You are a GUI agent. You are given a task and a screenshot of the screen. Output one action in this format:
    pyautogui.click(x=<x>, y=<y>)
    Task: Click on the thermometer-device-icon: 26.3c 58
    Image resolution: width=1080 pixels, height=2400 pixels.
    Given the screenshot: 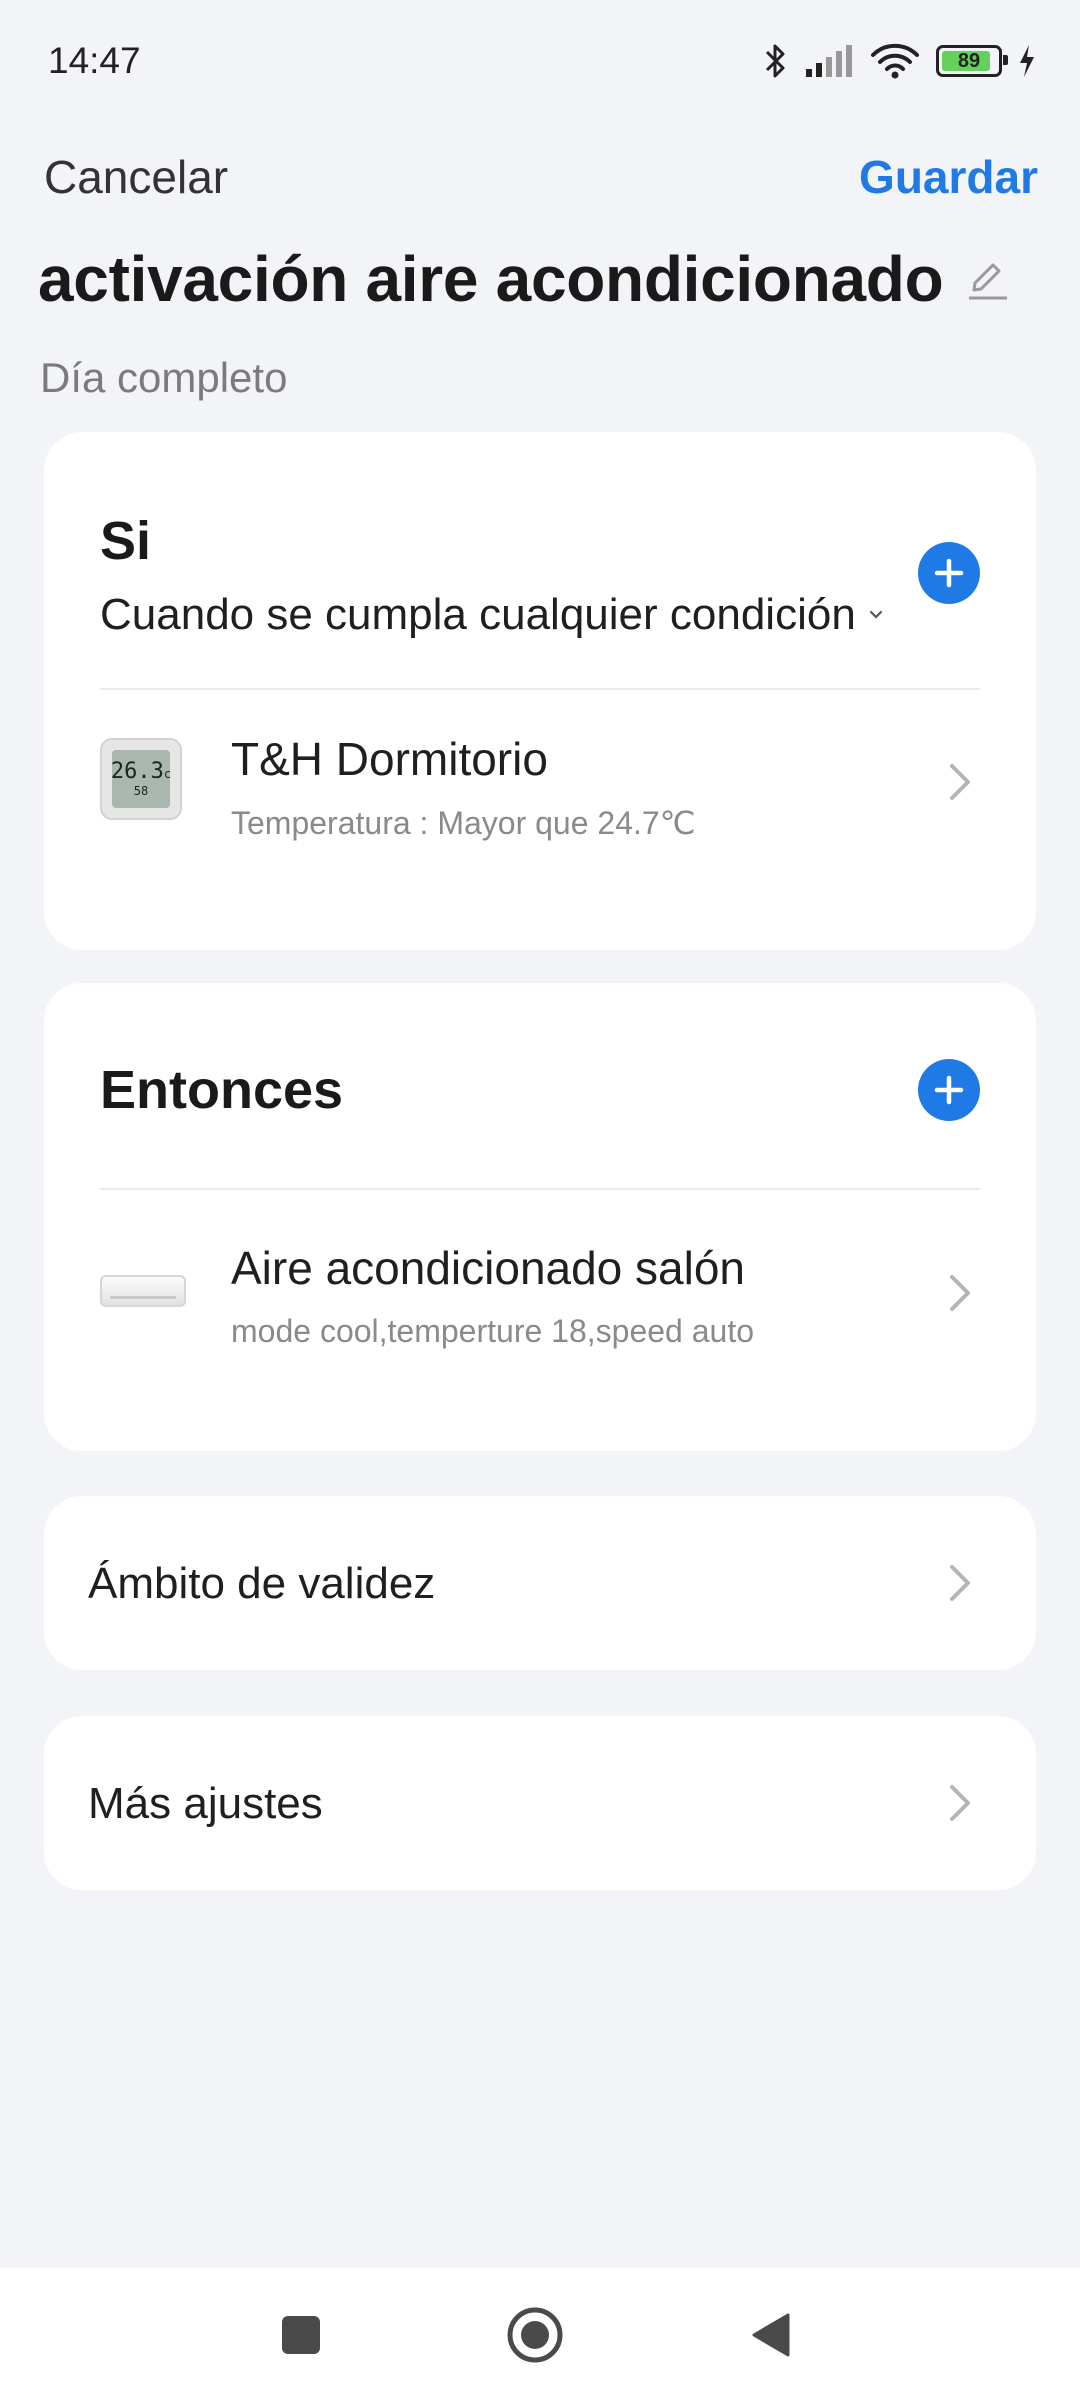 What is the action you would take?
    pyautogui.click(x=141, y=779)
    